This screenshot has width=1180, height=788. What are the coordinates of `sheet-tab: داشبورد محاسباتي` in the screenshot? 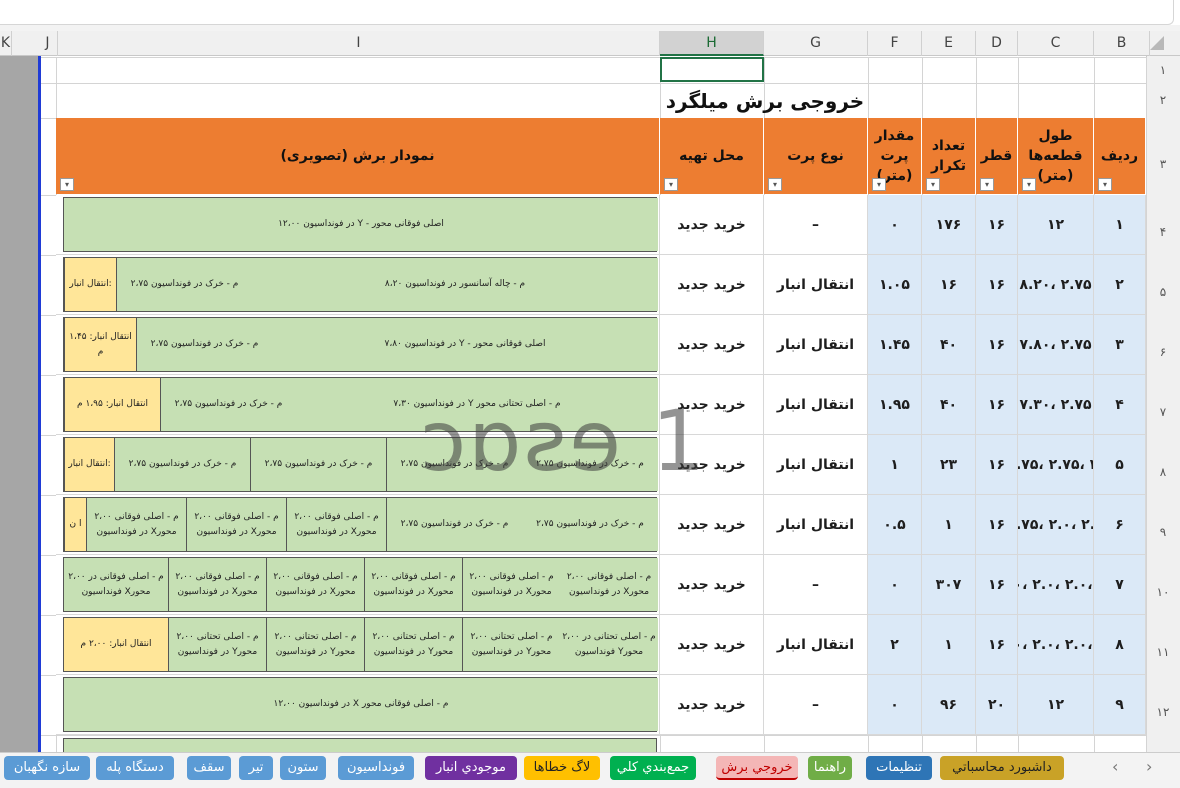 It's located at (1002, 768).